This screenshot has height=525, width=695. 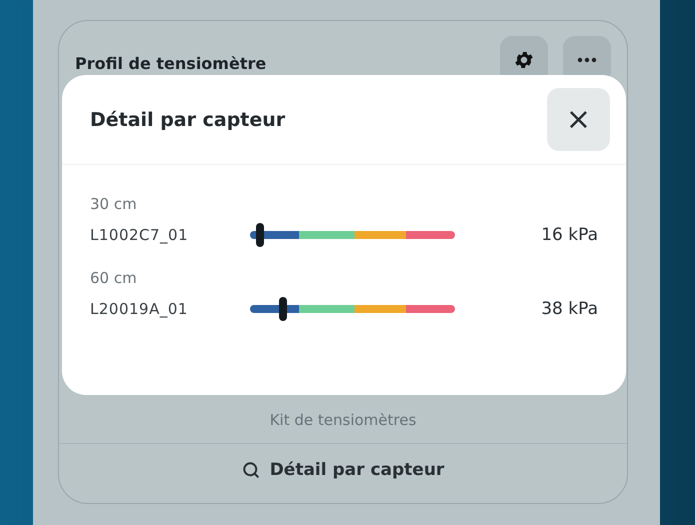 What do you see at coordinates (251, 470) in the screenshot?
I see `search-icon` at bounding box center [251, 470].